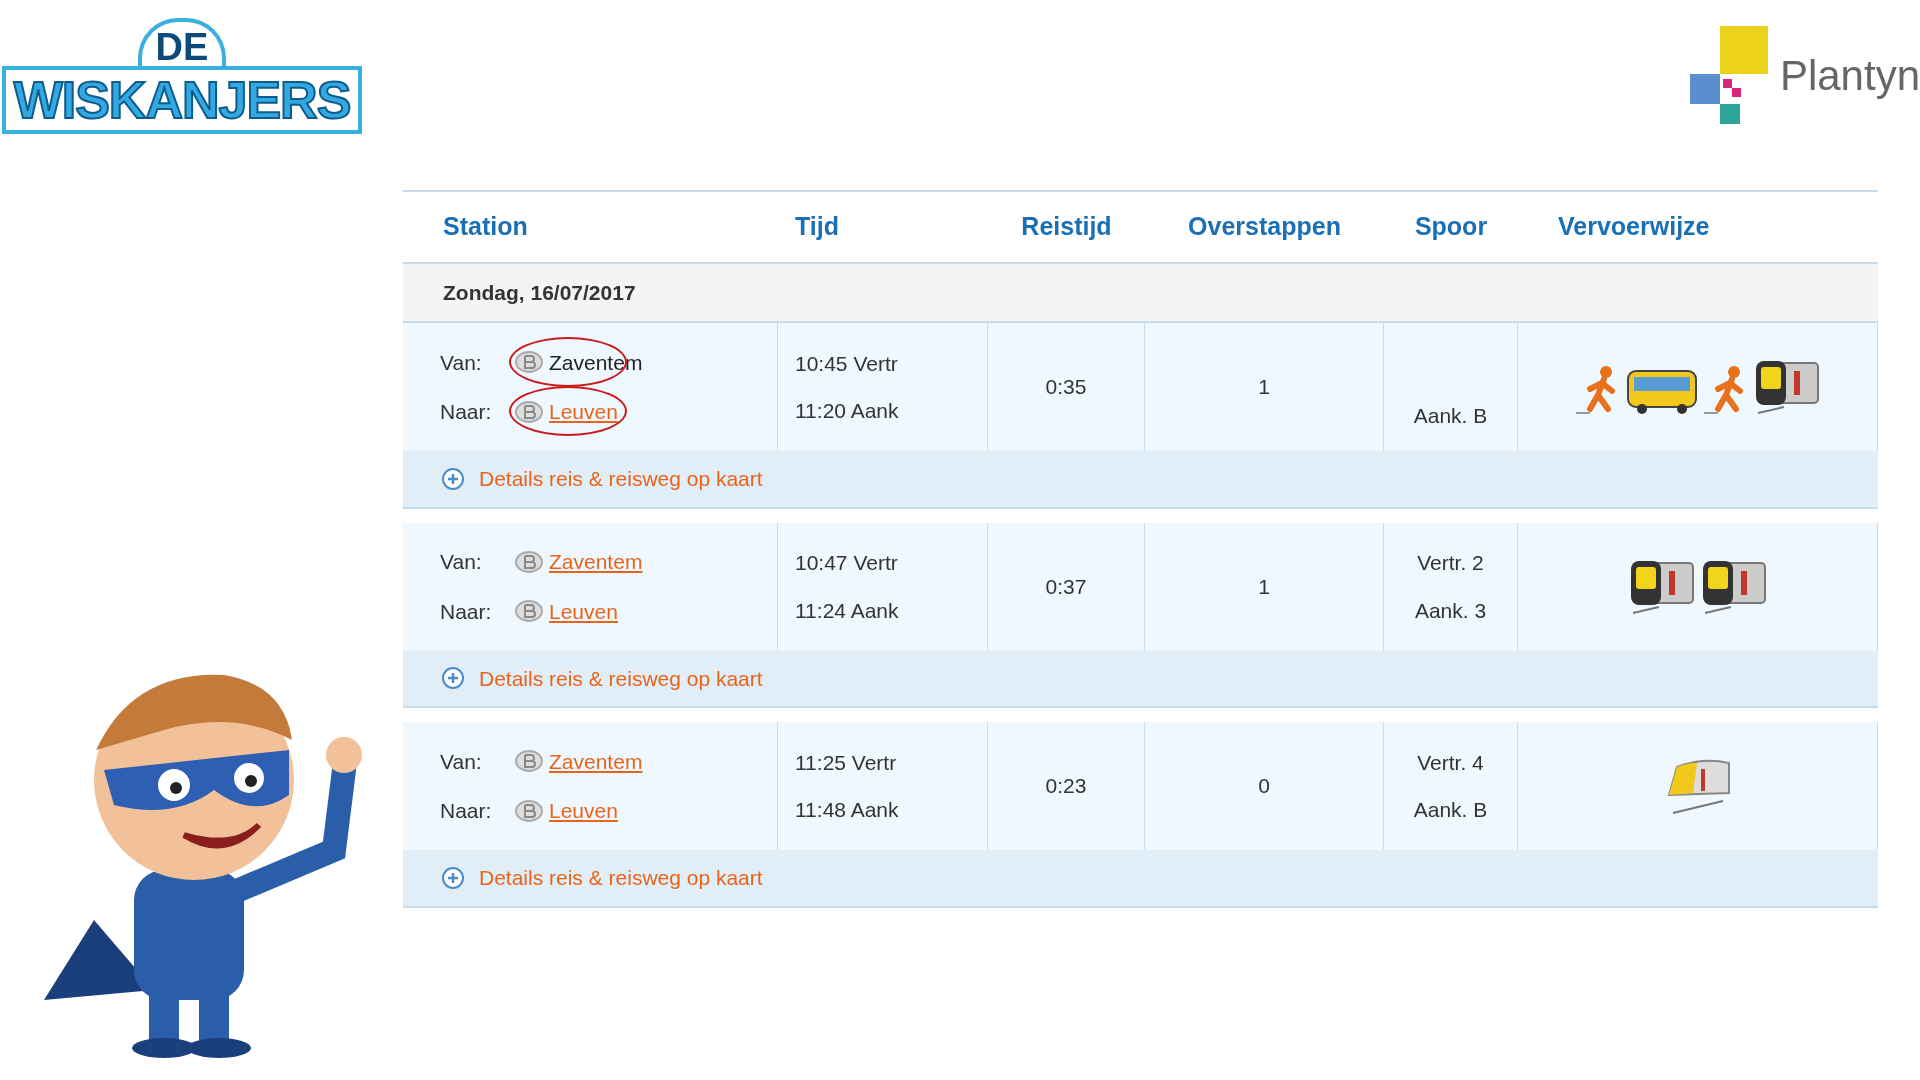 Image resolution: width=1920 pixels, height=1080 pixels. What do you see at coordinates (847, 363) in the screenshot?
I see `time-text: 10:45 Vertr` at bounding box center [847, 363].